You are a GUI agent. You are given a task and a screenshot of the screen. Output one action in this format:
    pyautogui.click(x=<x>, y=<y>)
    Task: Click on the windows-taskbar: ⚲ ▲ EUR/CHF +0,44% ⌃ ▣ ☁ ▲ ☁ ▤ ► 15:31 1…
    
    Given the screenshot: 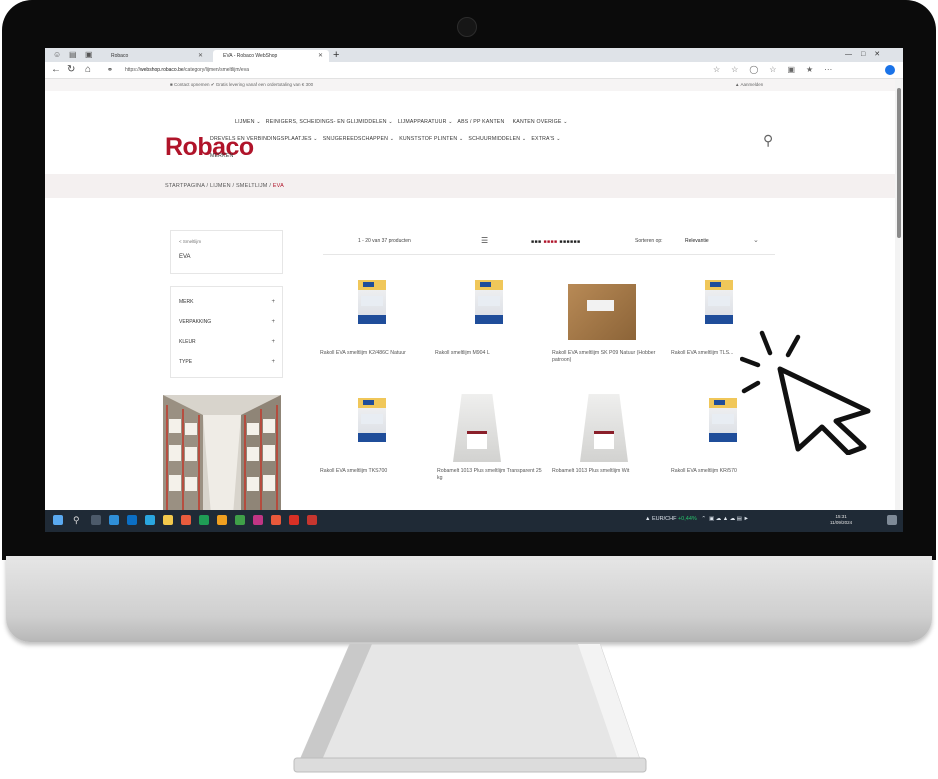 What is the action you would take?
    pyautogui.click(x=474, y=521)
    